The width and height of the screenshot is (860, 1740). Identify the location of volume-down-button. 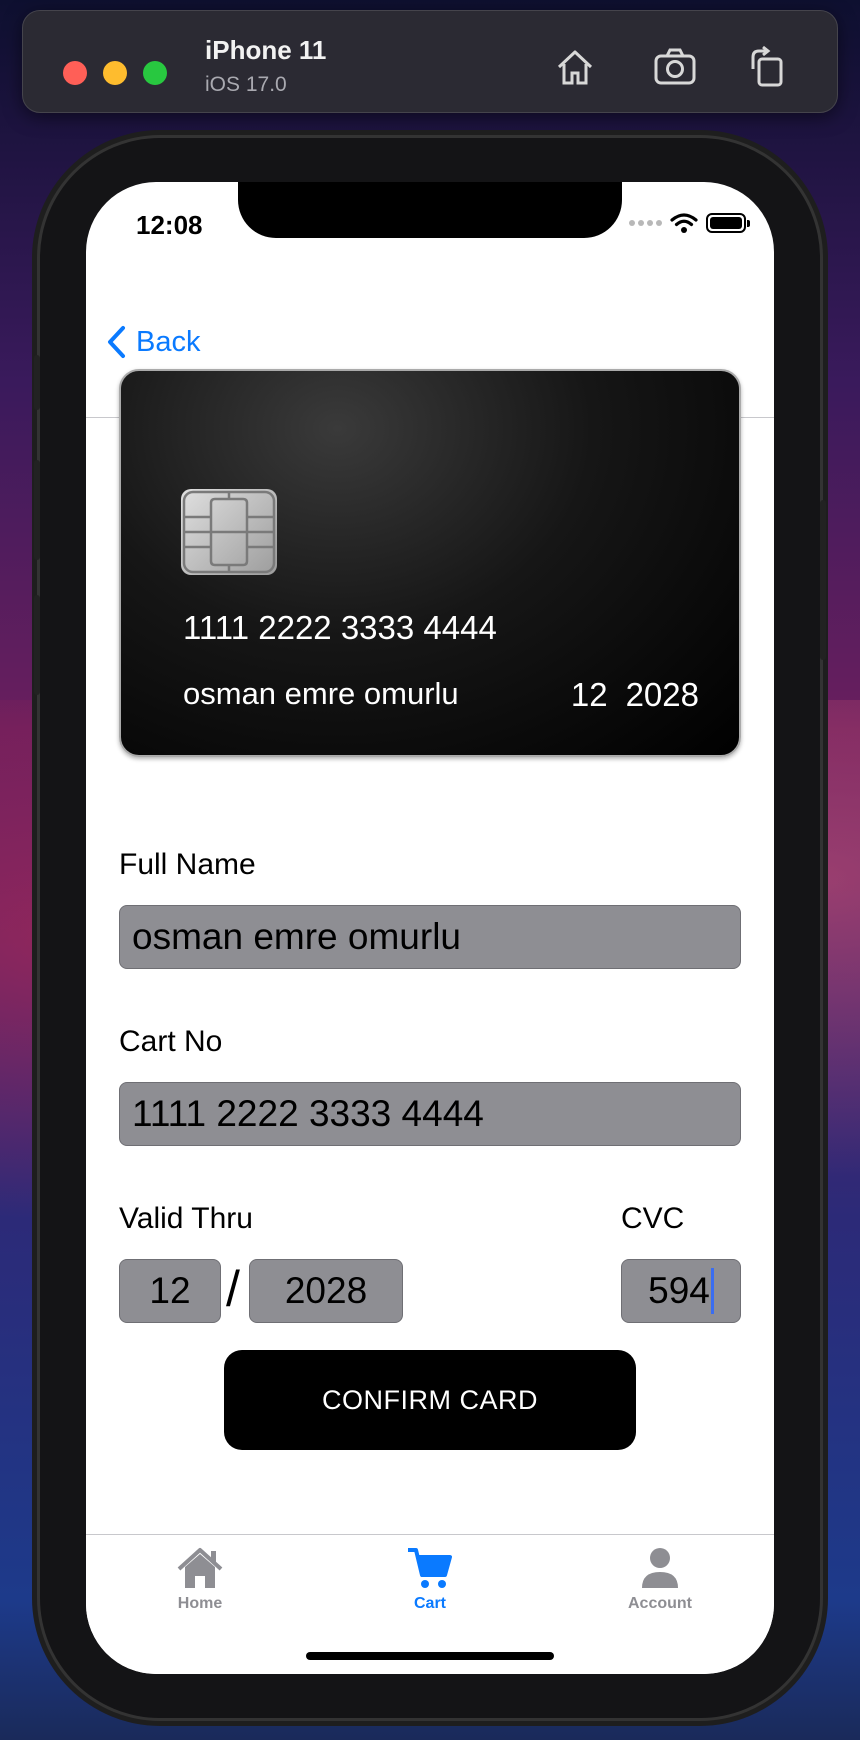
(37, 645).